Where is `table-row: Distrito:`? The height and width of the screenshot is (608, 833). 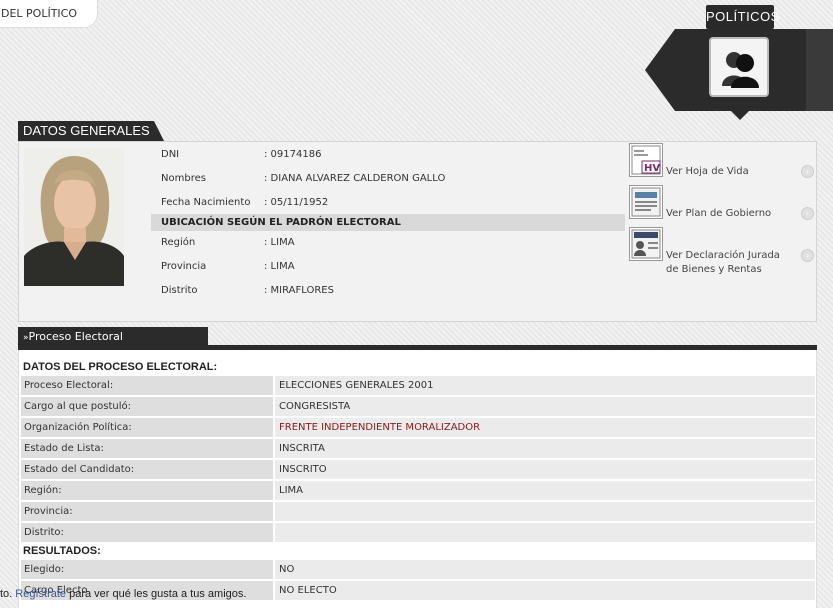 table-row: Distrito: is located at coordinates (418, 532).